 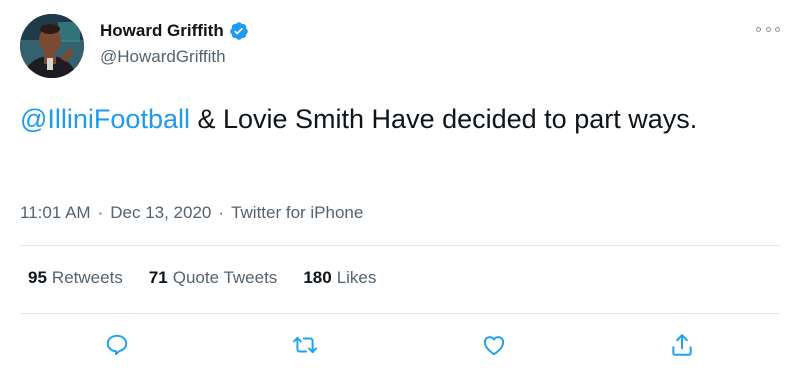 I want to click on quote-tweets-label: Quote Tweets, so click(x=225, y=277).